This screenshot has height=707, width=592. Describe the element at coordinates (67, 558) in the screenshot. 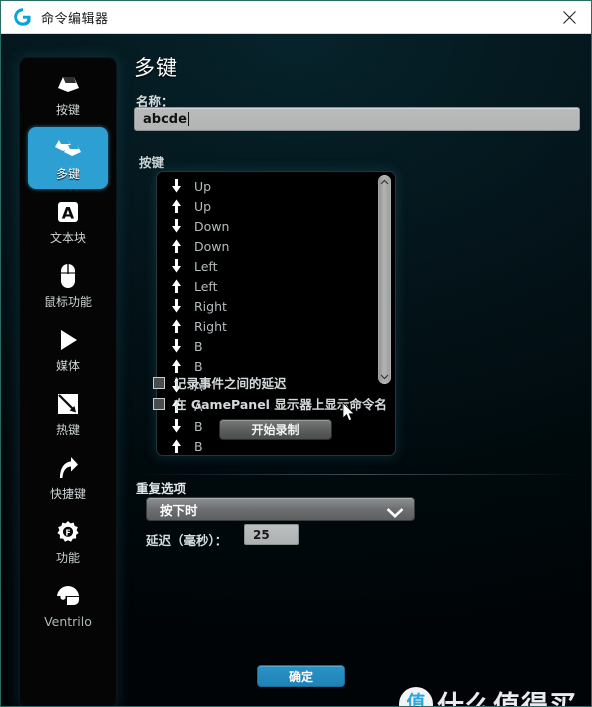

I see `sidebar-item-label: 功能` at that location.